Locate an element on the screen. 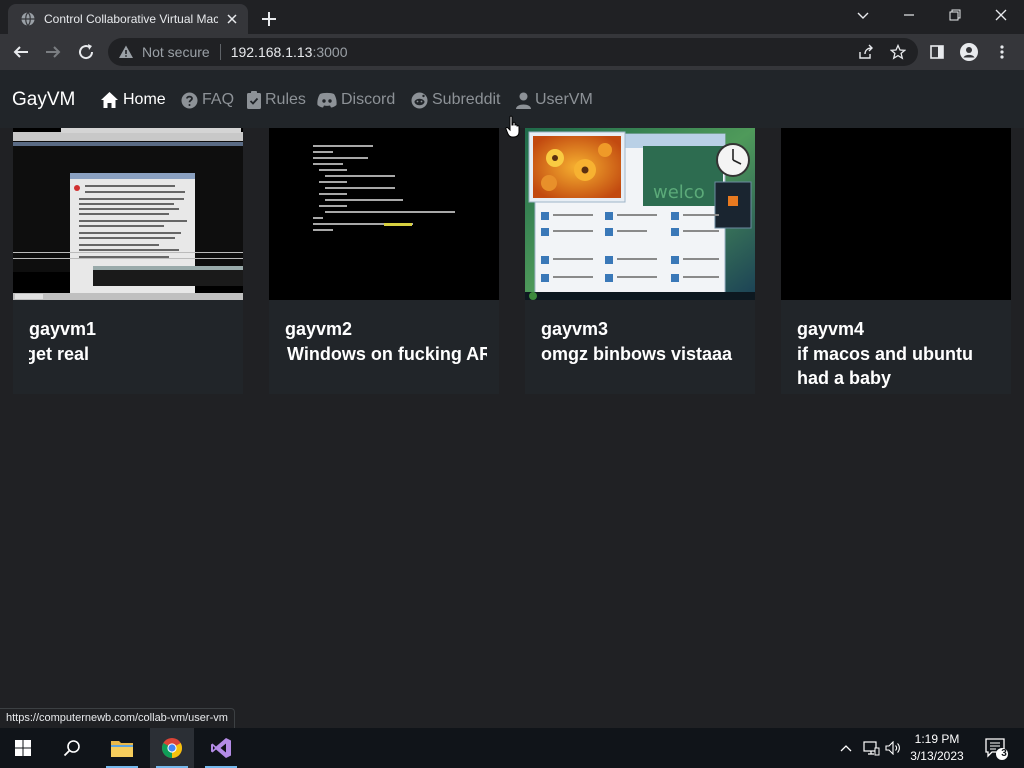  question-circle-icon is located at coordinates (189, 100).